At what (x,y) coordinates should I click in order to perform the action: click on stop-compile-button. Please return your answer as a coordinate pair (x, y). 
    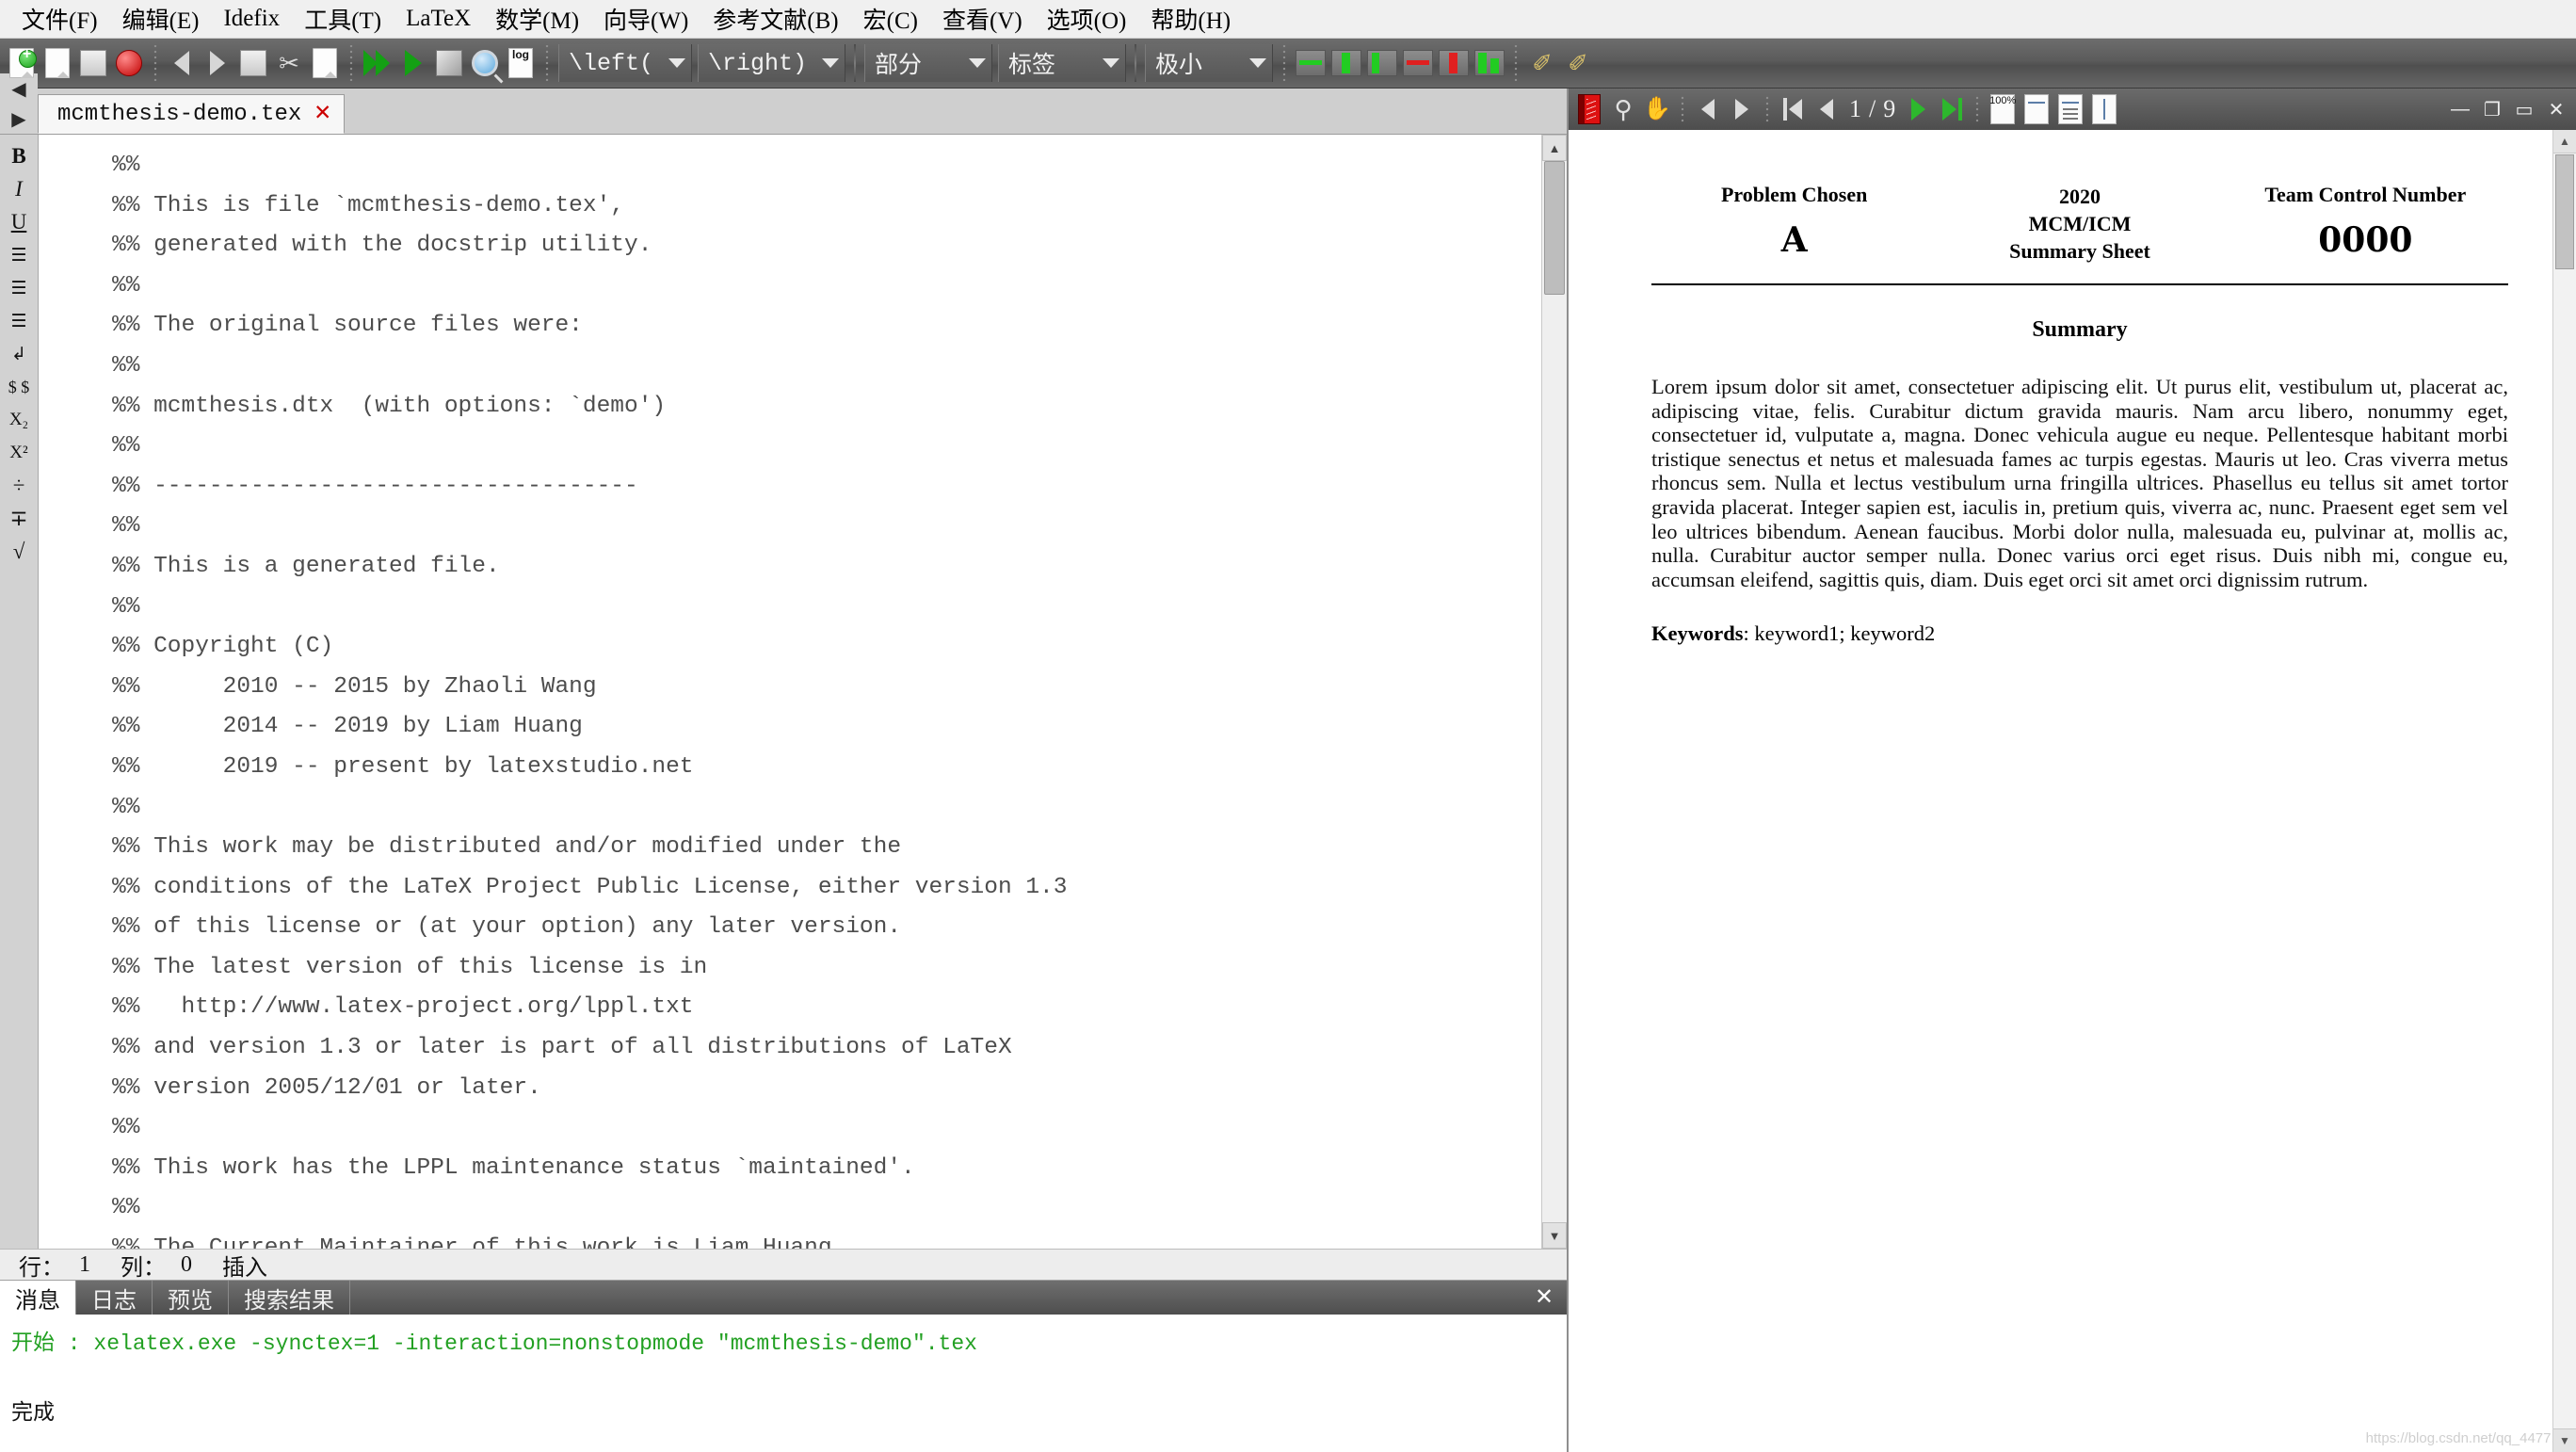
    Looking at the image, I should click on (449, 63).